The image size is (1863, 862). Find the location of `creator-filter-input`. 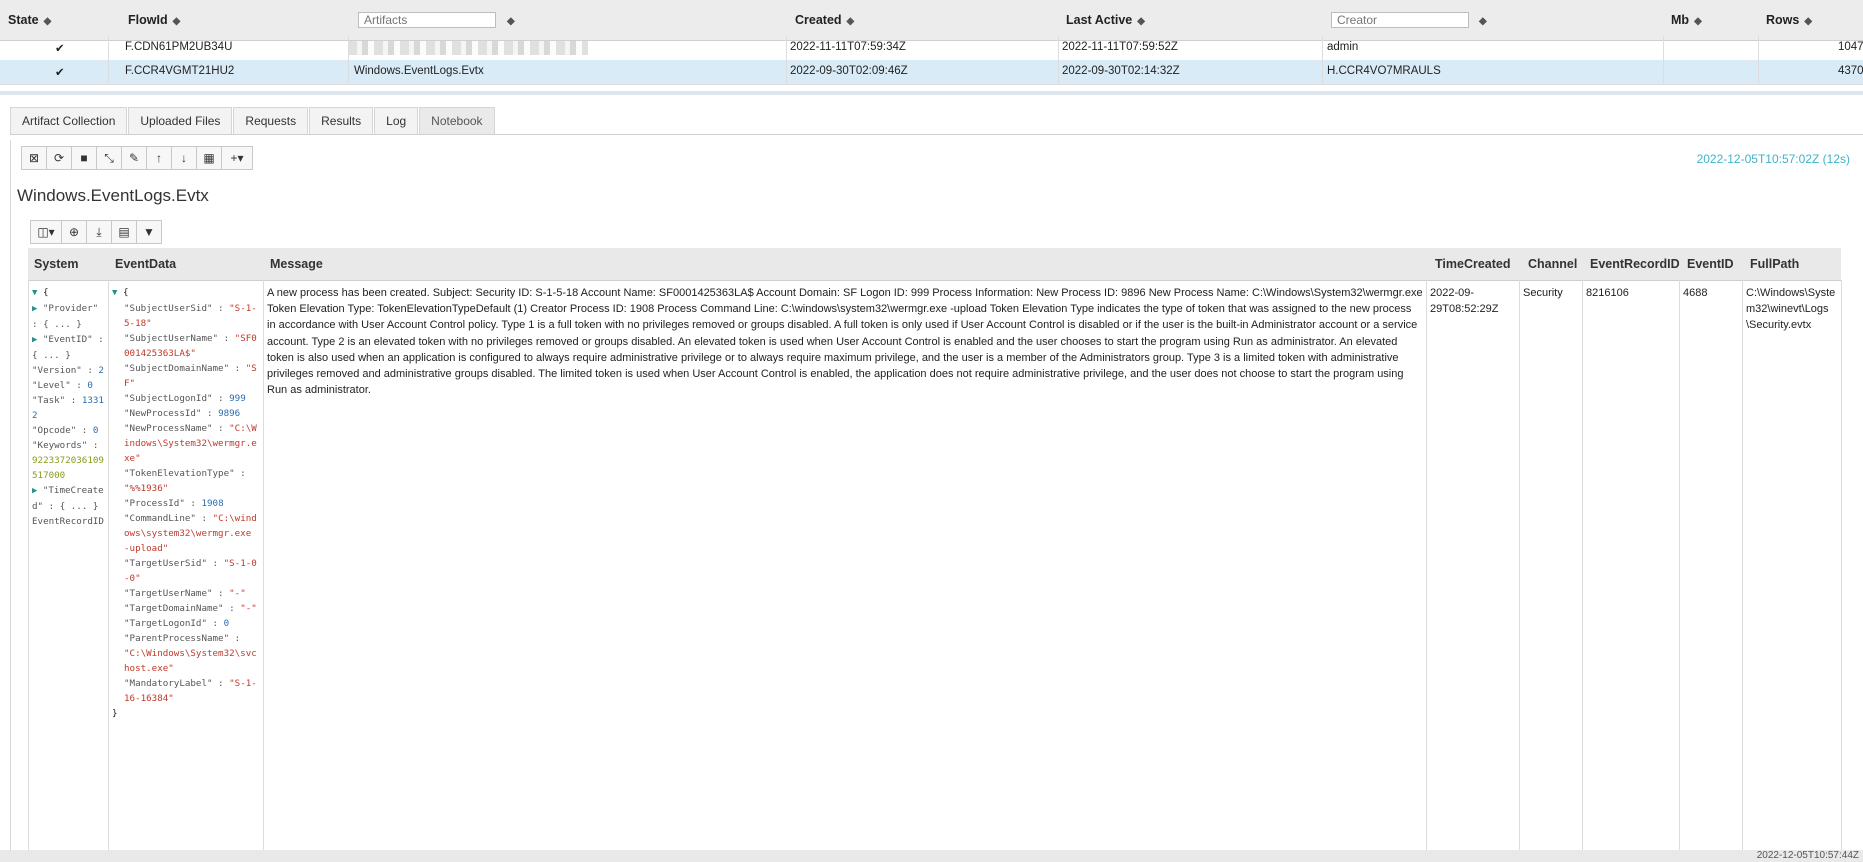

creator-filter-input is located at coordinates (1400, 20).